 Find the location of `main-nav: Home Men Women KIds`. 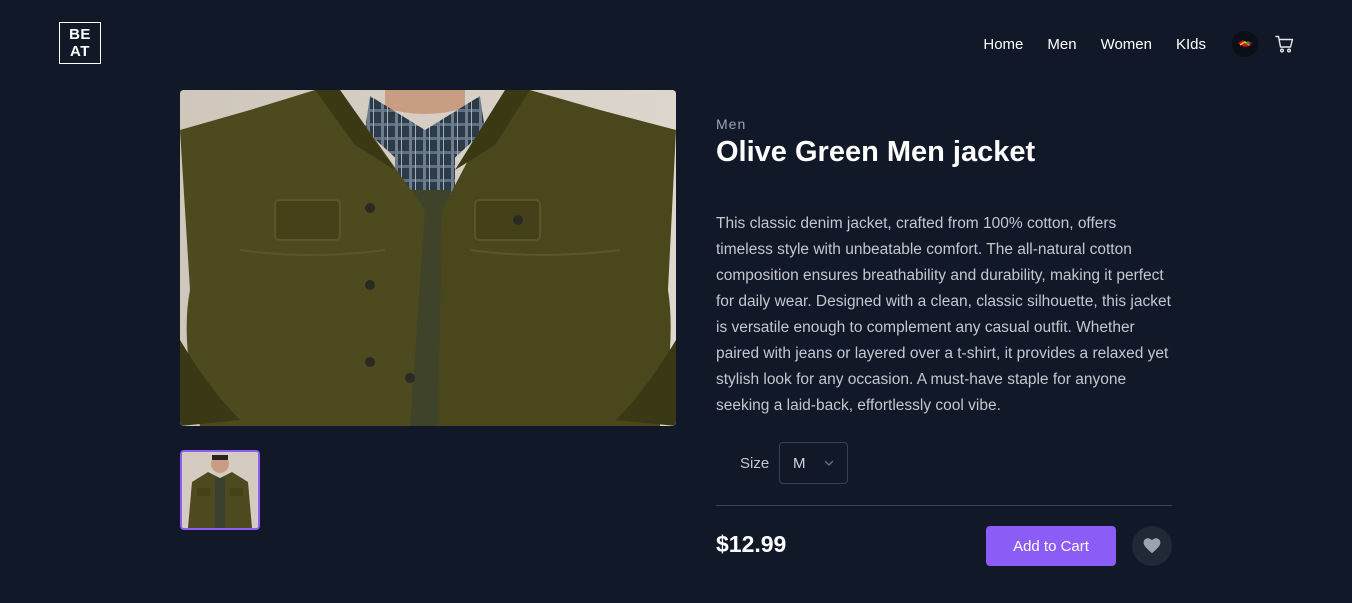

main-nav: Home Men Women KIds is located at coordinates (1138, 44).